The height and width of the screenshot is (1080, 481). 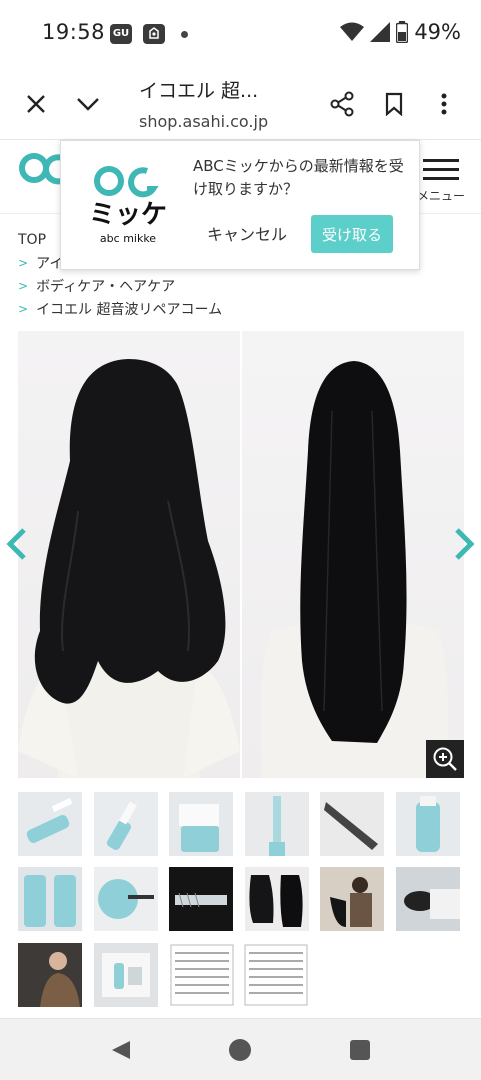 I want to click on zoom-button, so click(x=445, y=759).